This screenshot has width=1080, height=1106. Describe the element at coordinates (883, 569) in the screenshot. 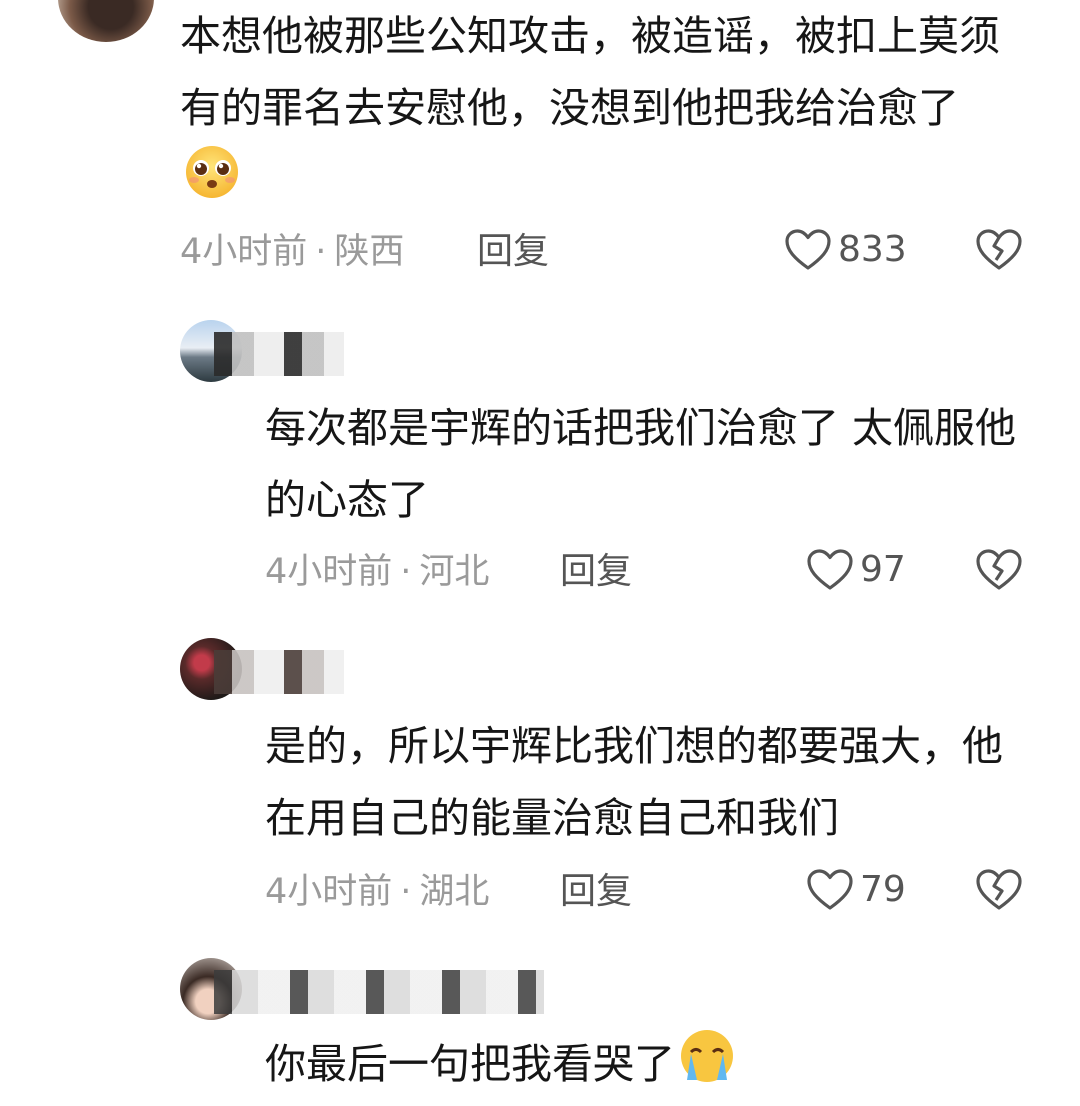

I see `like-count: 97` at that location.